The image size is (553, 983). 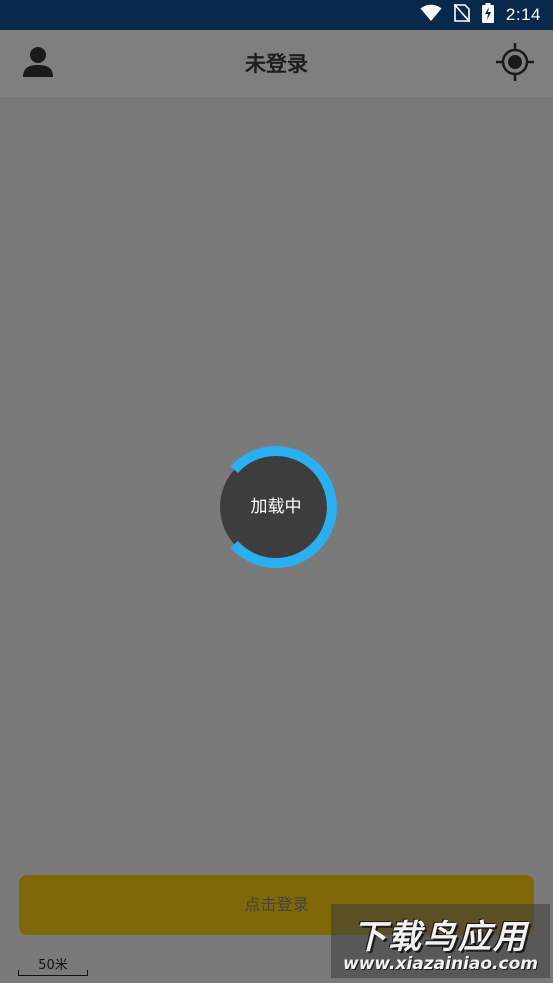 I want to click on locate-button, so click(x=515, y=64).